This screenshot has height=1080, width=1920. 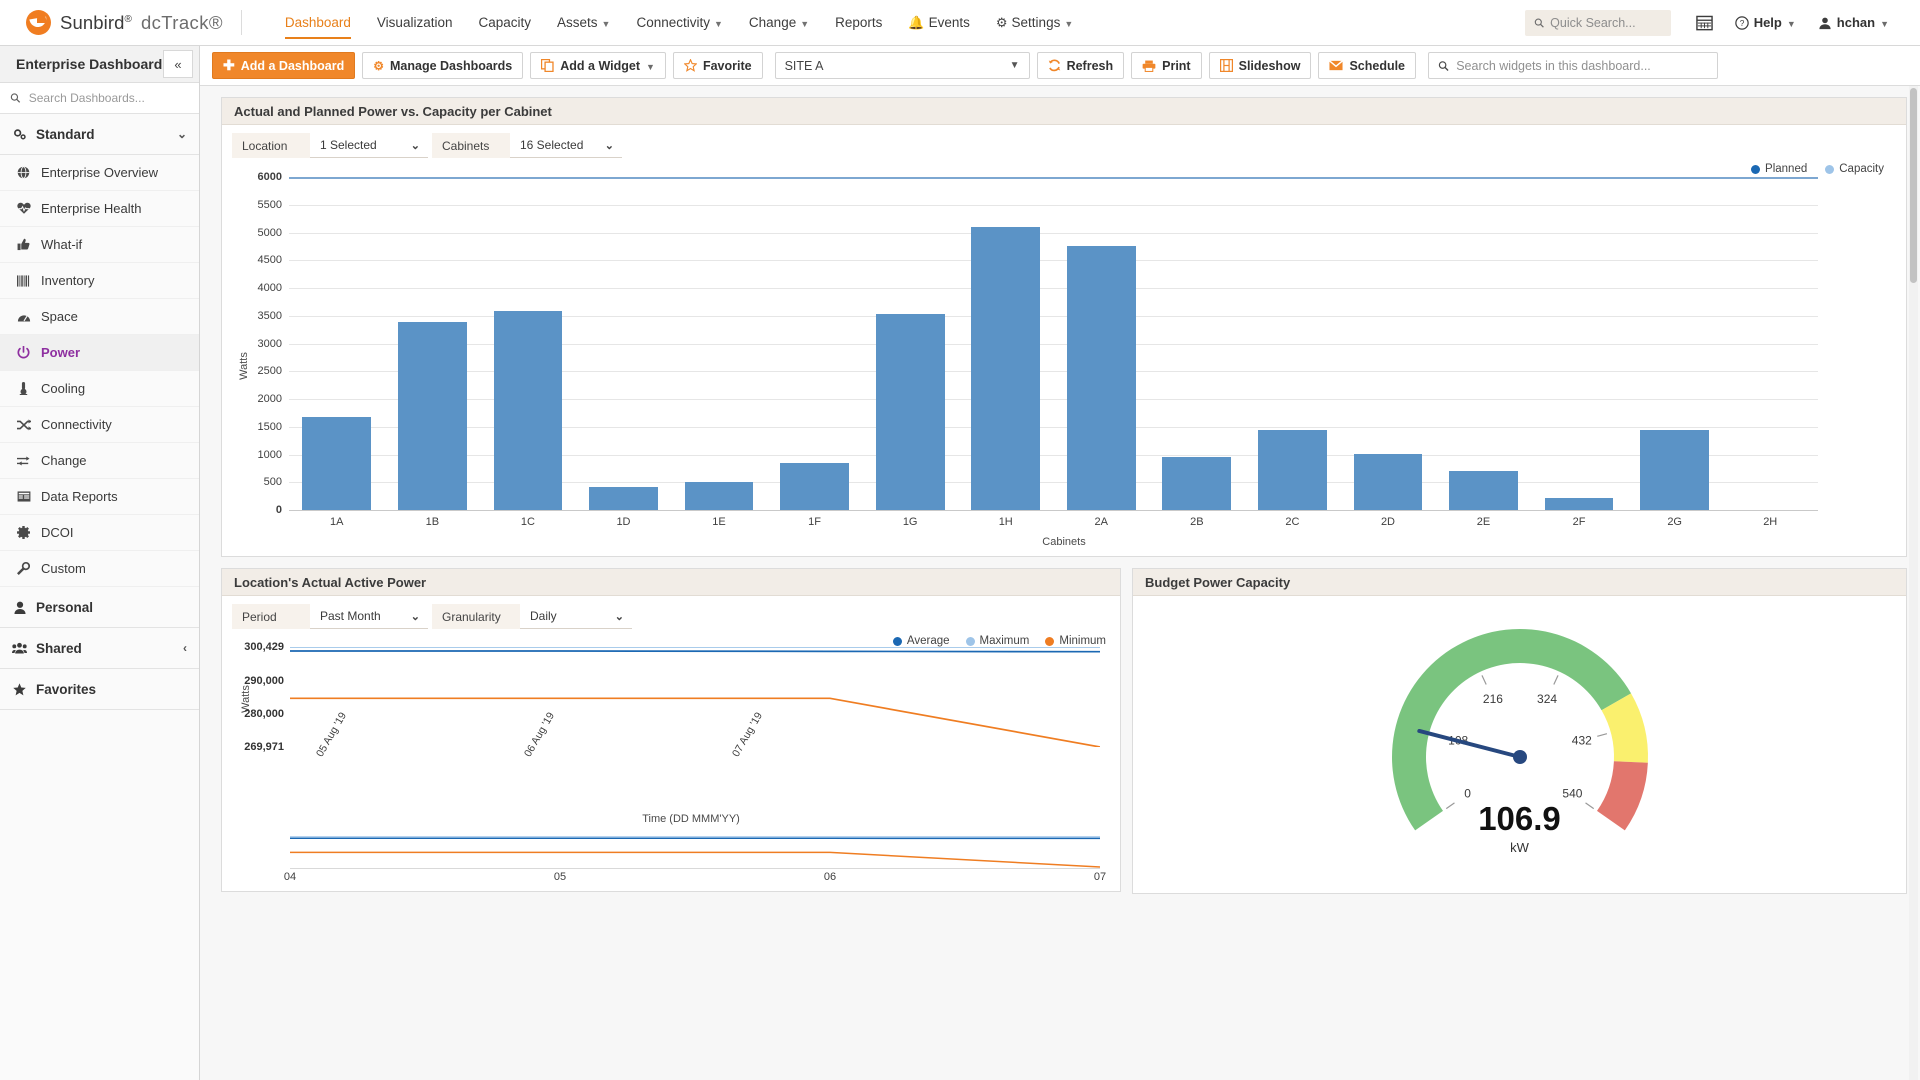 What do you see at coordinates (23, 424) in the screenshot?
I see `shuffle-icon` at bounding box center [23, 424].